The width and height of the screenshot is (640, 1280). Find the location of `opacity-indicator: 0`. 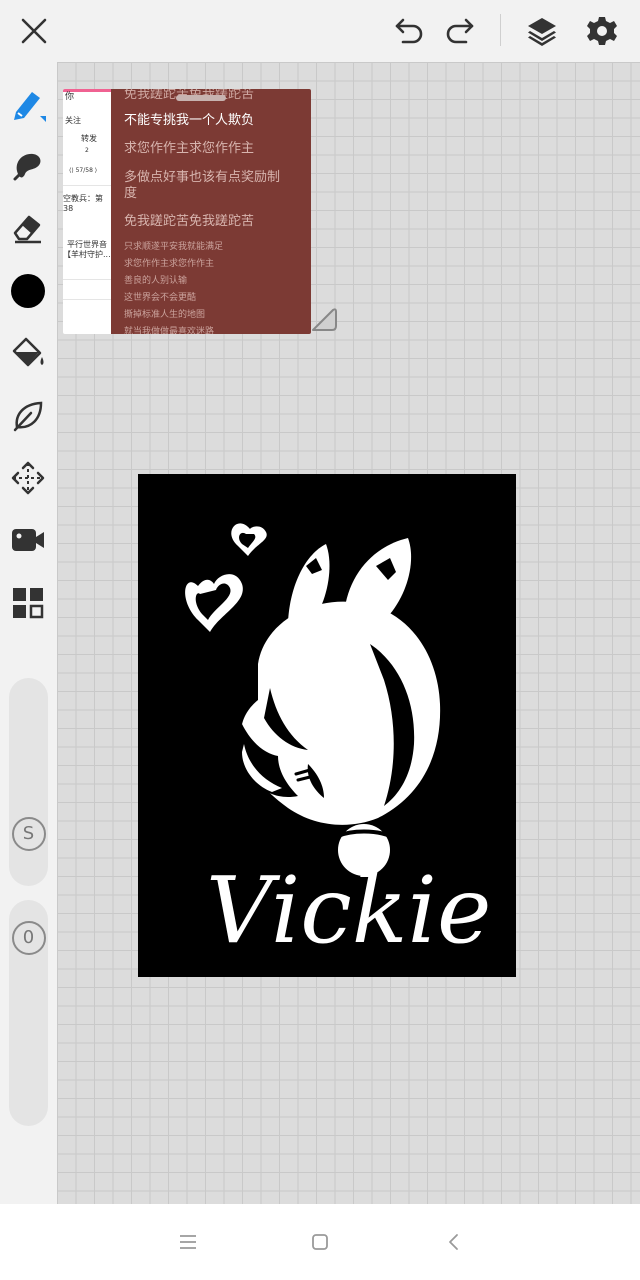

opacity-indicator: 0 is located at coordinates (28, 937).